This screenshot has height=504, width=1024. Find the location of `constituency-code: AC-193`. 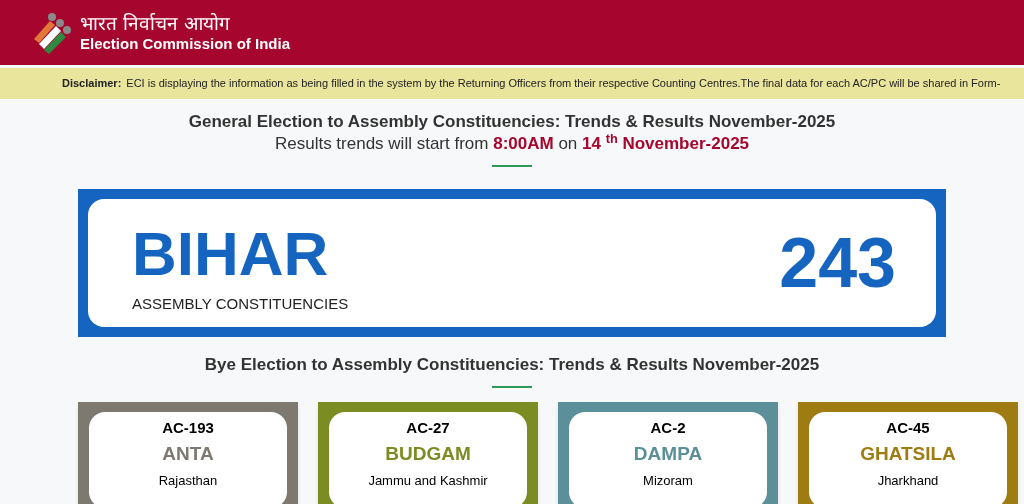

constituency-code: AC-193 is located at coordinates (188, 428).